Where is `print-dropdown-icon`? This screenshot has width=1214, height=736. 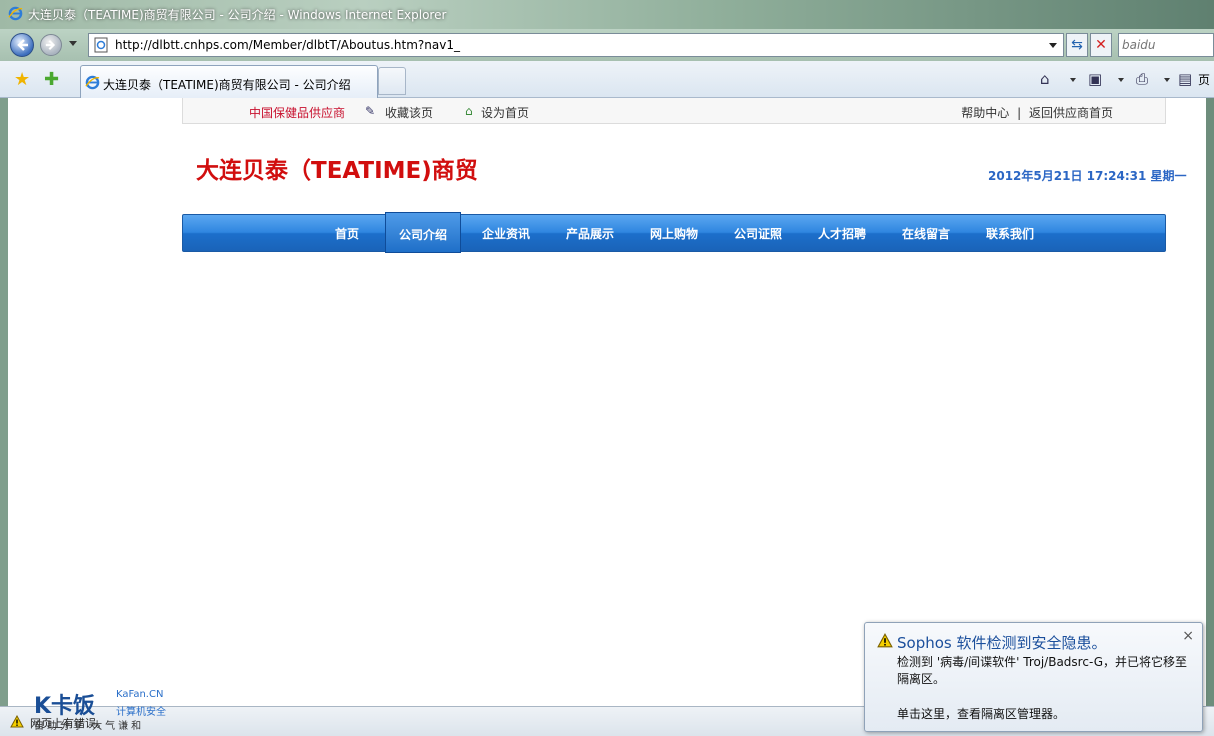 print-dropdown-icon is located at coordinates (1167, 80).